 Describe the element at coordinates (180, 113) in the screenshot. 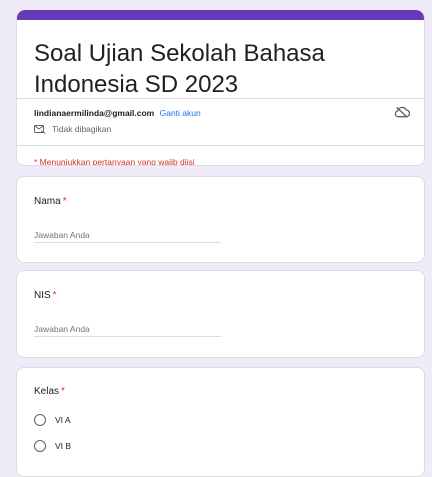

I see `switch-account-link: Ganti akun` at that location.